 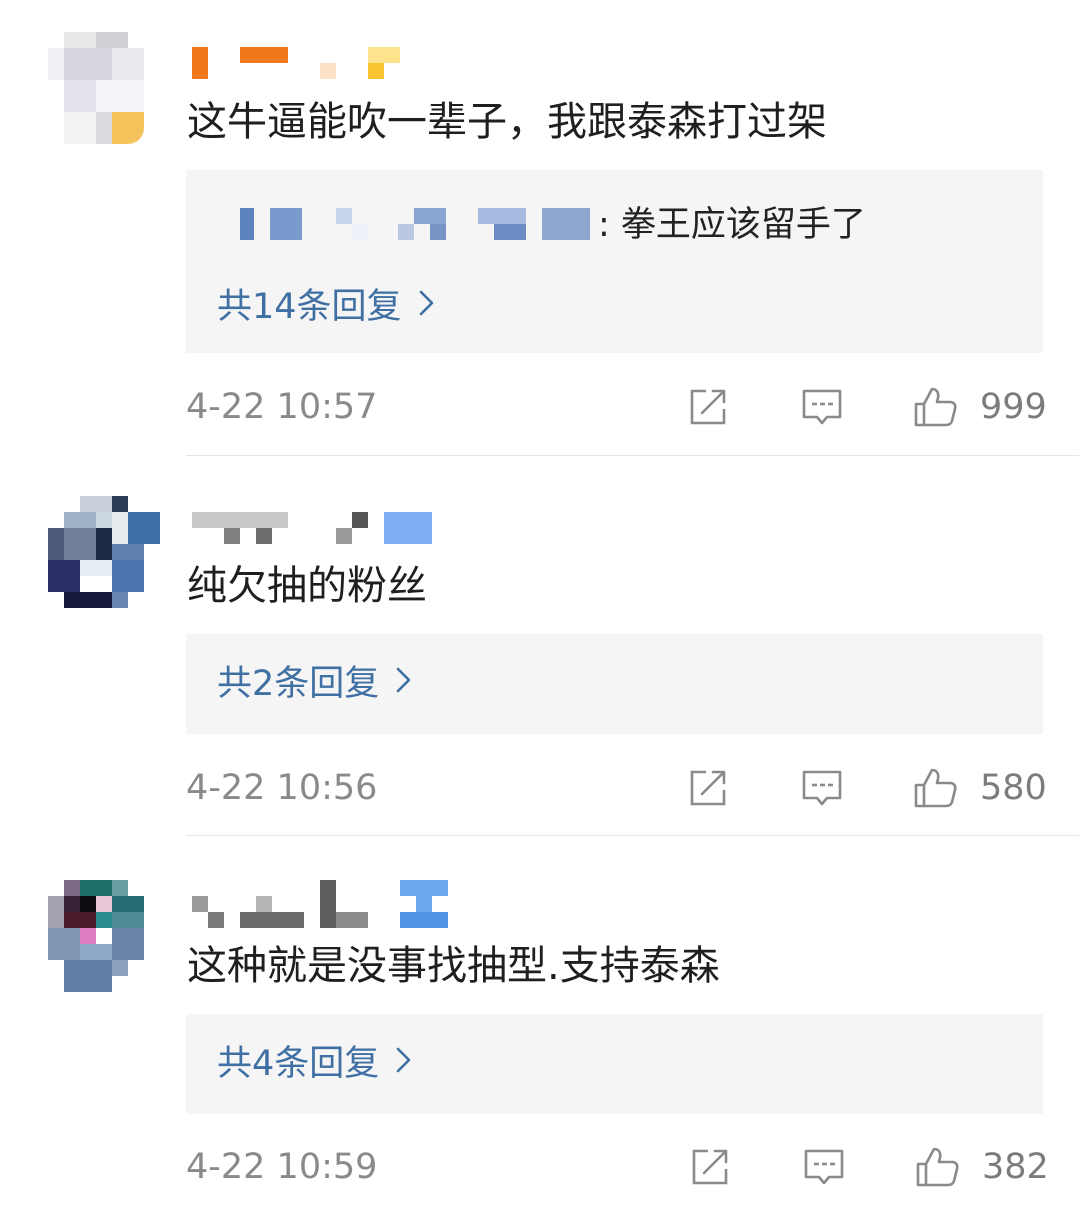 What do you see at coordinates (539, 1167) in the screenshot?
I see `comment-footer: 4-22 10:59 382` at bounding box center [539, 1167].